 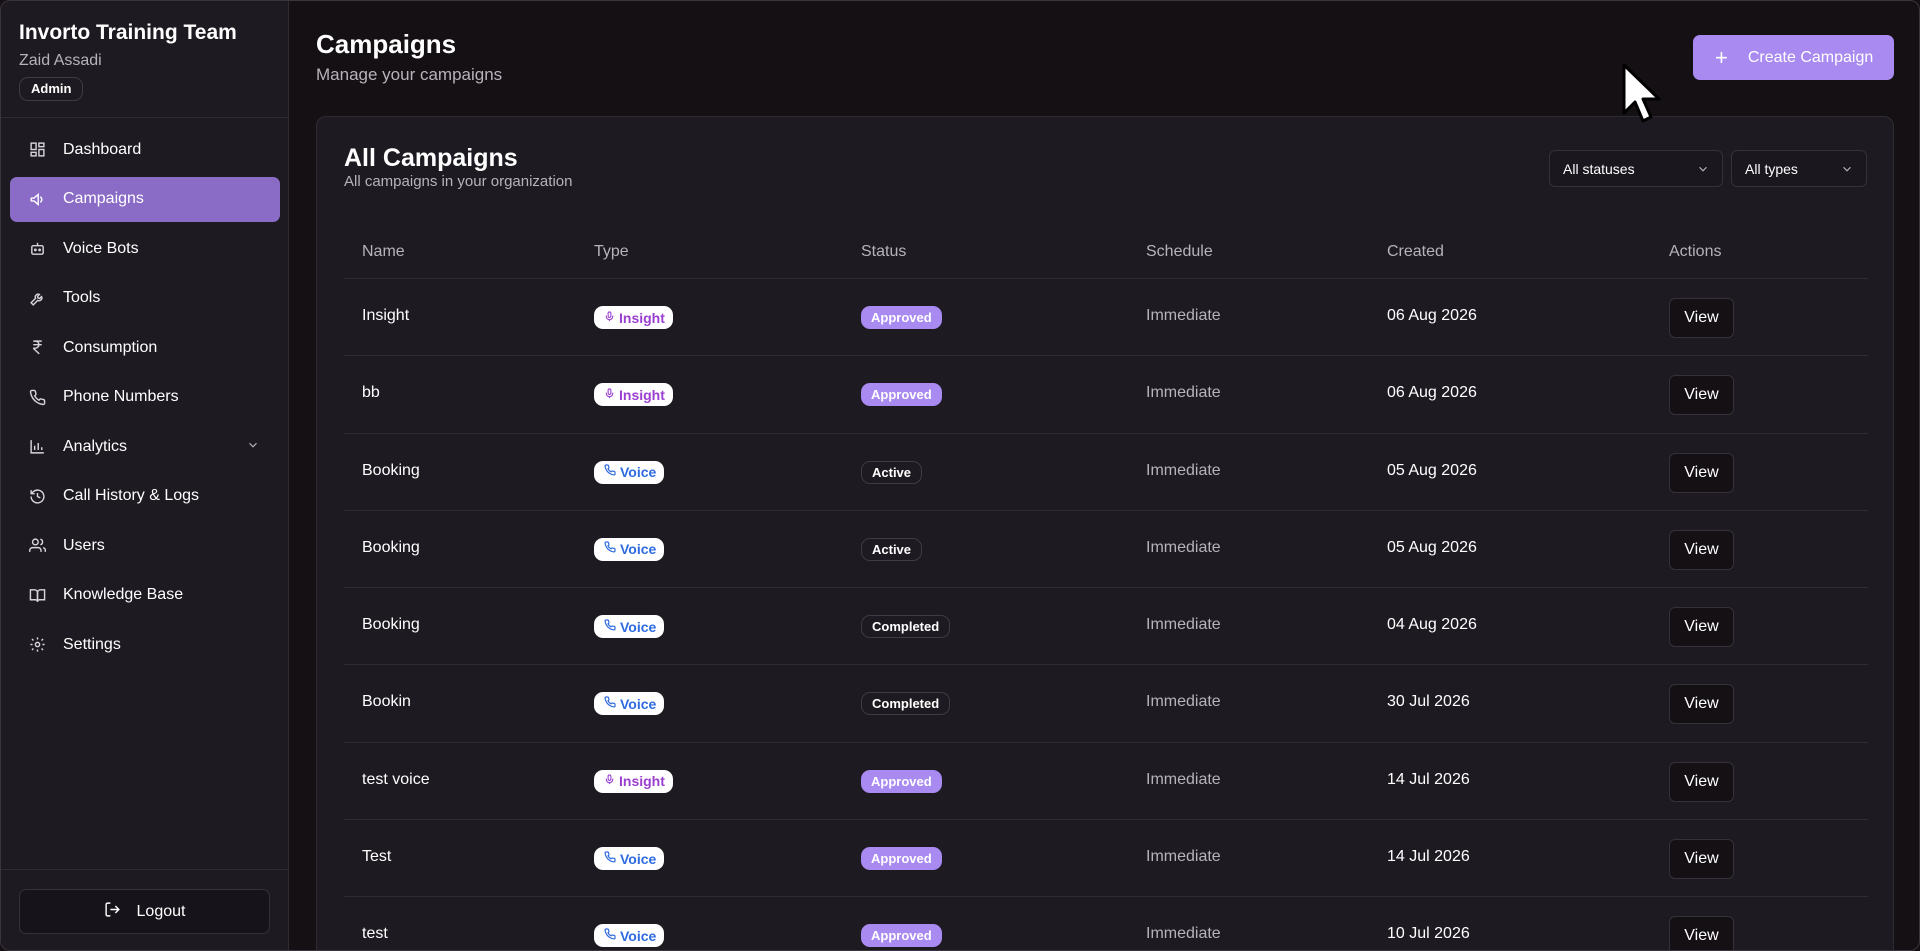 What do you see at coordinates (95, 446) in the screenshot?
I see `sidebar-item-label: Analytics` at bounding box center [95, 446].